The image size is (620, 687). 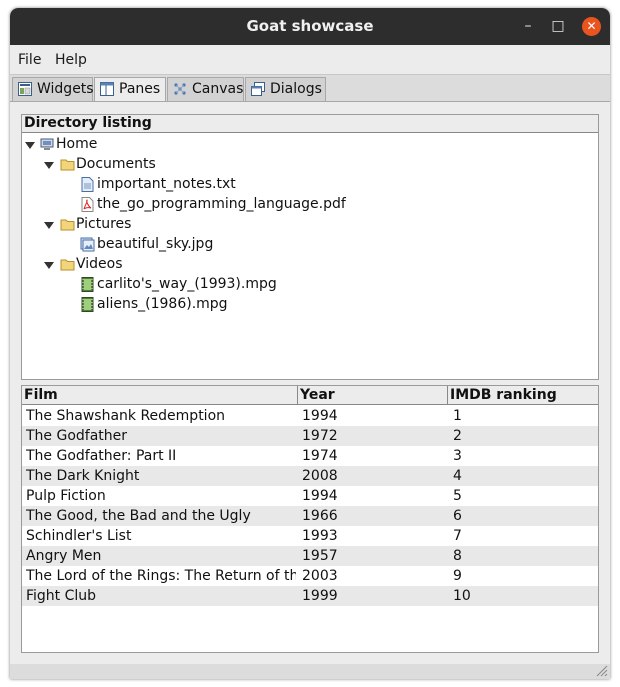 I want to click on tree-item-carlitos-way: carlito's_way_(1993).mpg, so click(x=310, y=284).